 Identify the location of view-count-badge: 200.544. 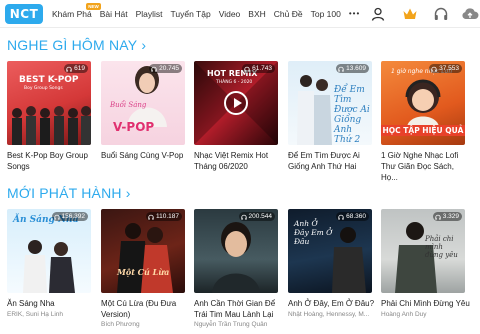
(256, 216).